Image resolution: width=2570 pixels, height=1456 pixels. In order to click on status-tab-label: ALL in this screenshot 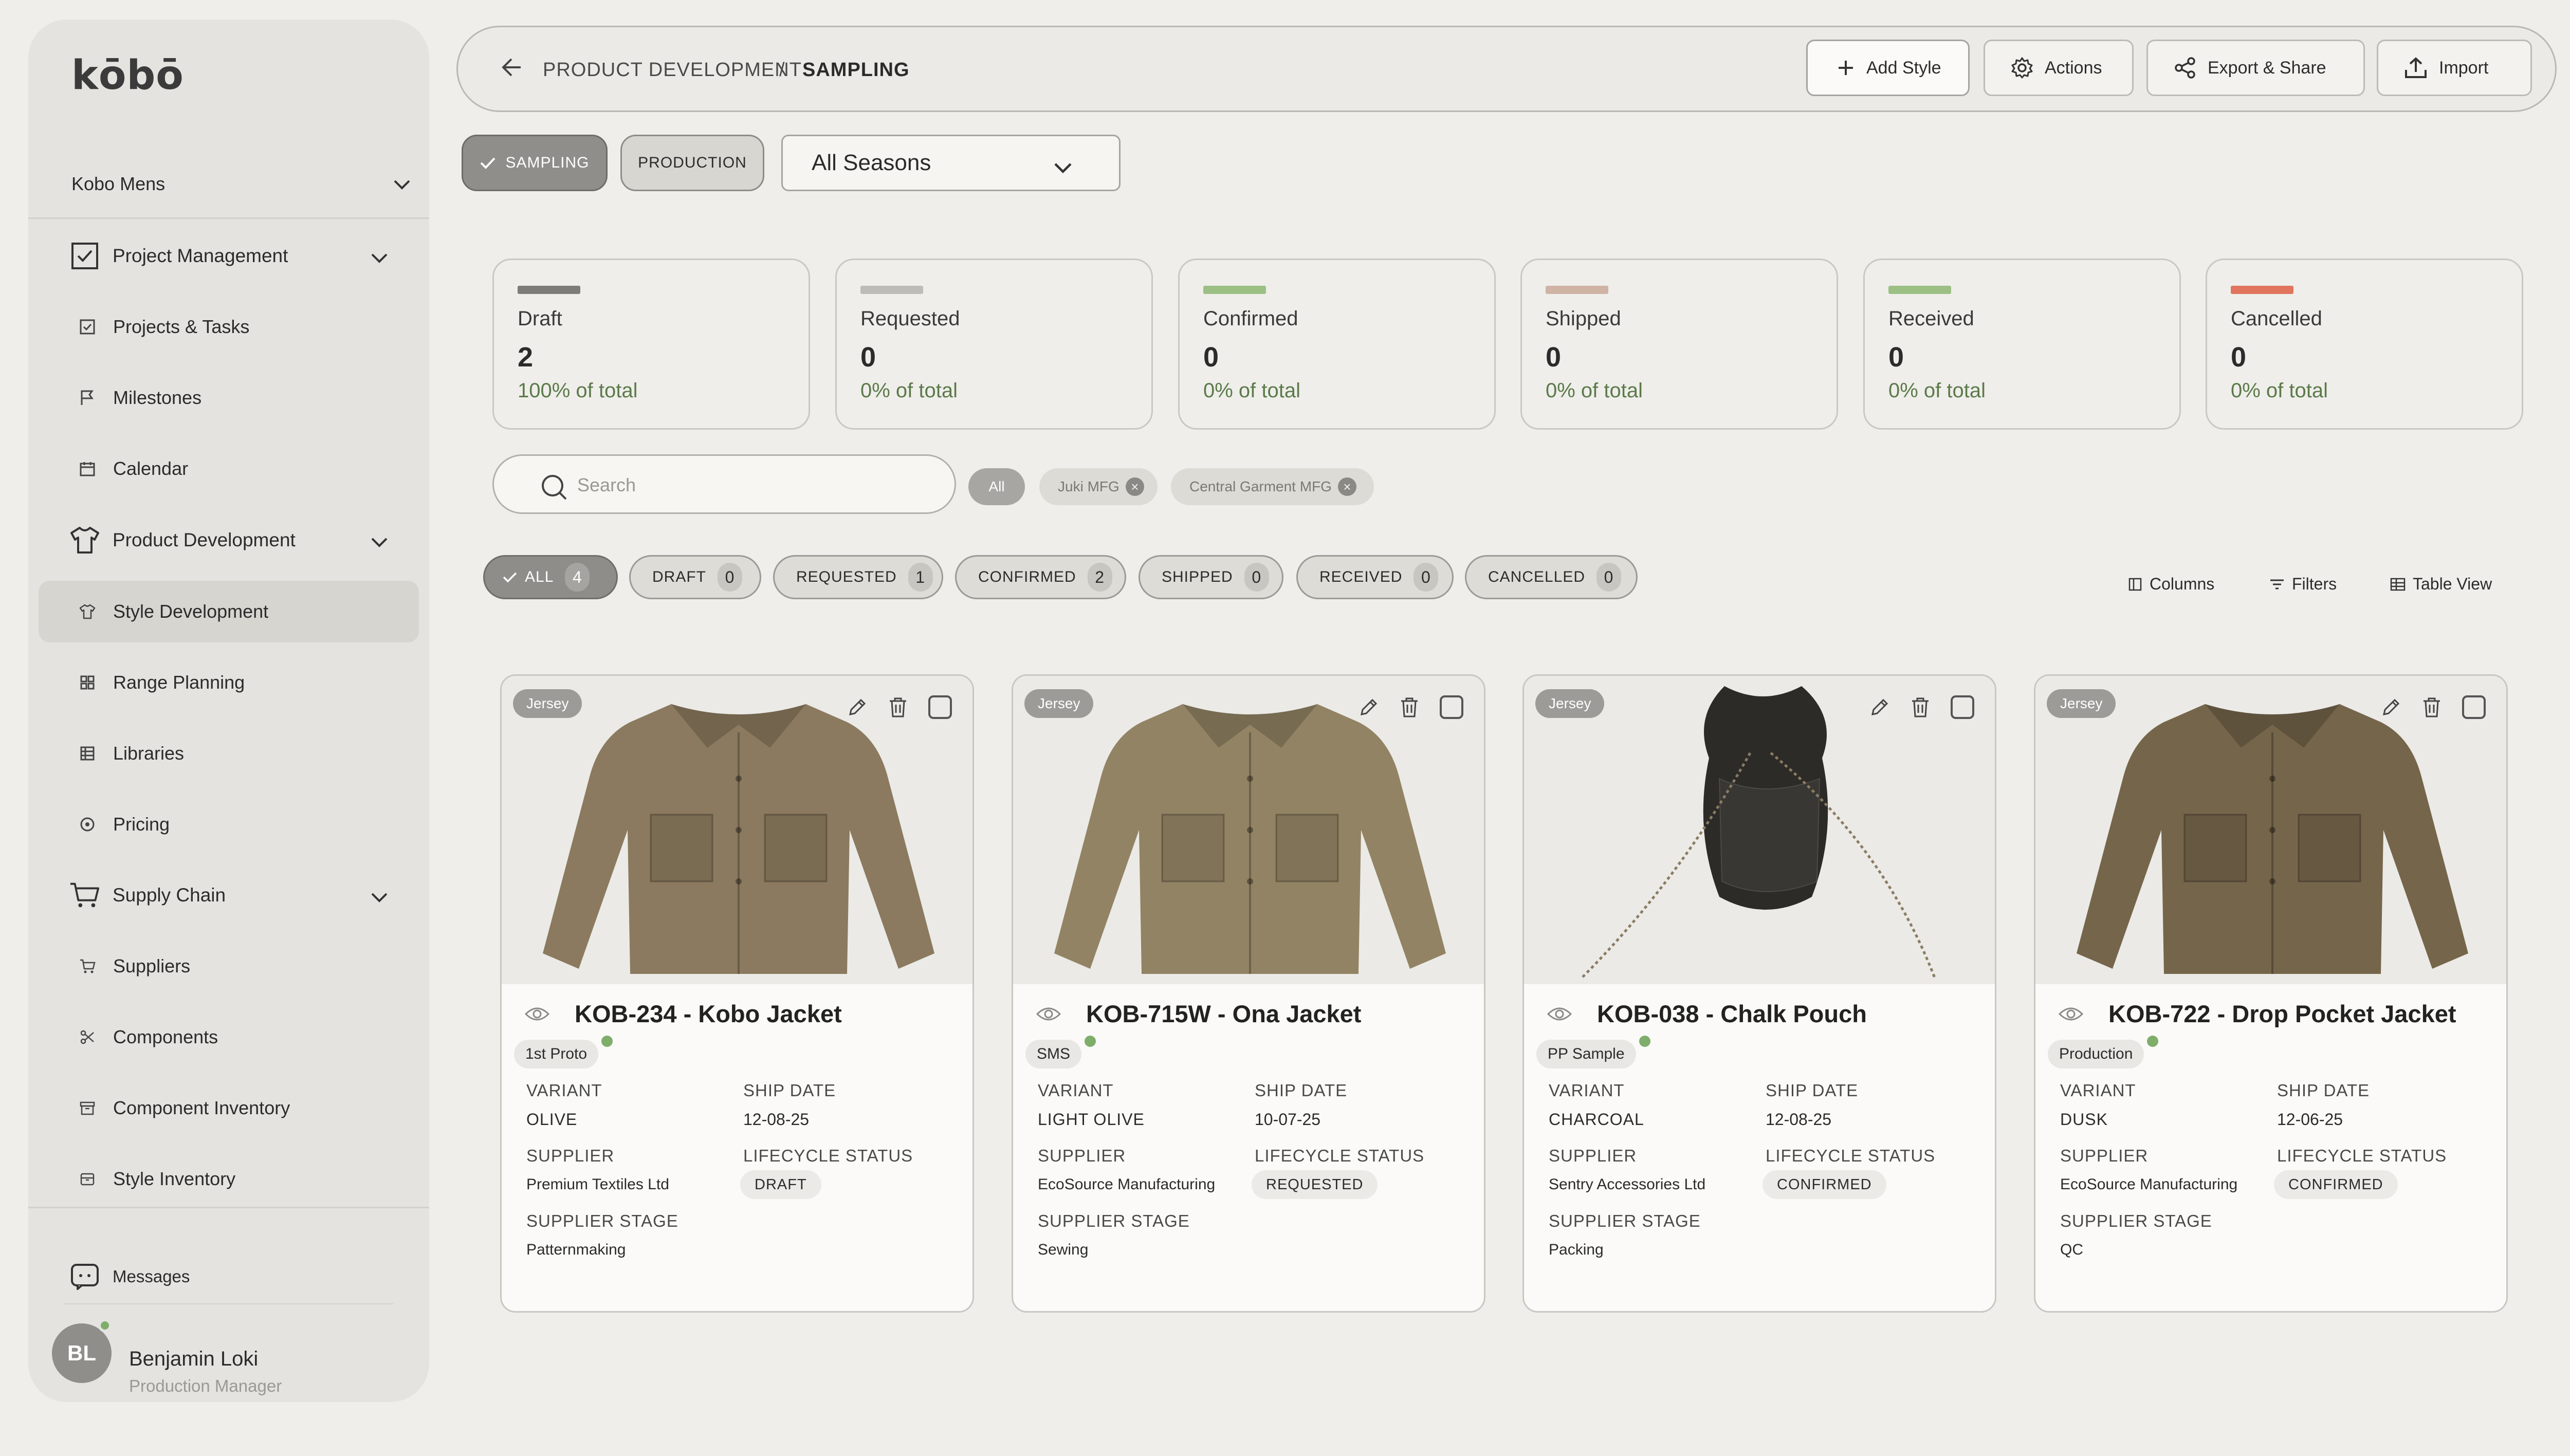, I will do `click(539, 576)`.